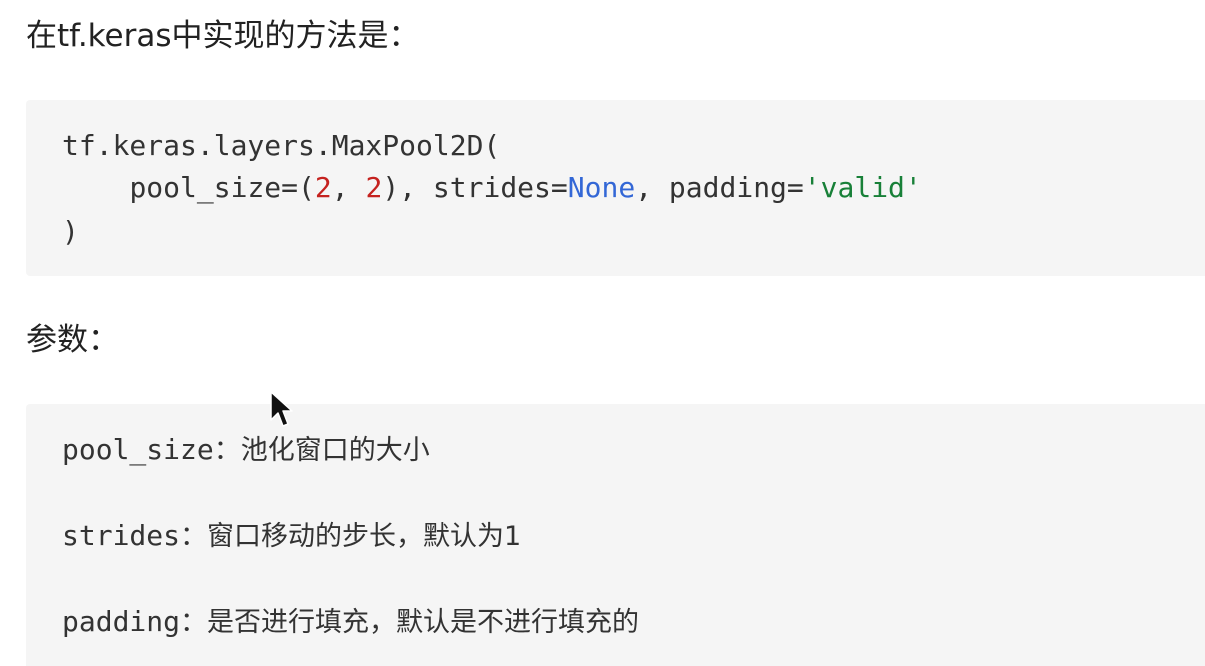 This screenshot has width=1205, height=666. Describe the element at coordinates (364, 536) in the screenshot. I see `param-description: 窗口移动的步长，默认为1` at that location.